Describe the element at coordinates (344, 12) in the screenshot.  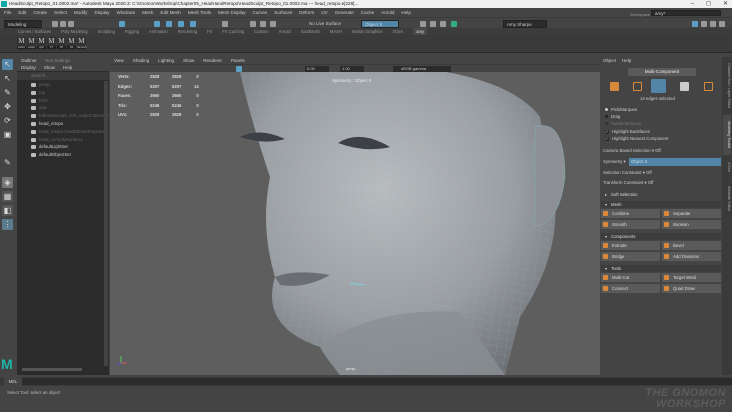
I see `menu-generate: Generate` at that location.